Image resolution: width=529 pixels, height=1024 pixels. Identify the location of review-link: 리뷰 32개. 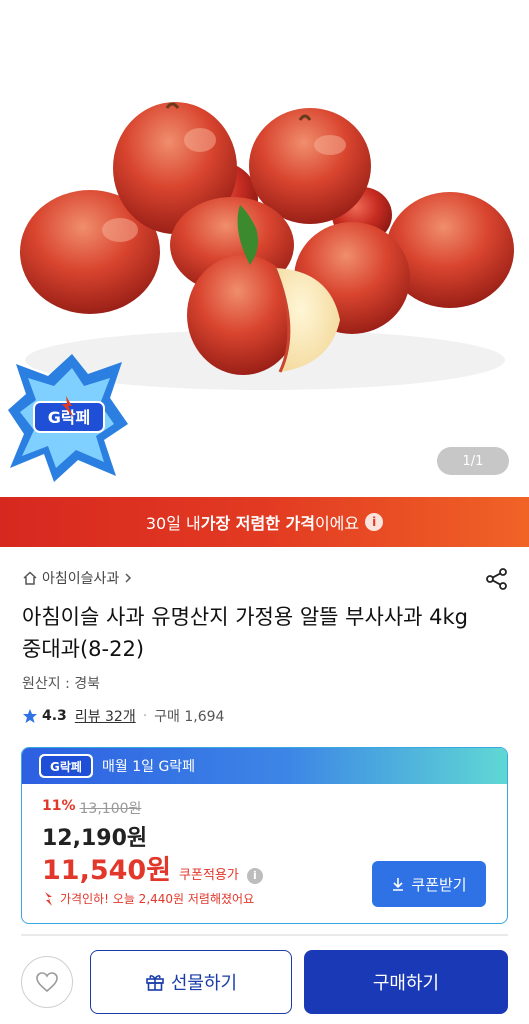
(105, 716).